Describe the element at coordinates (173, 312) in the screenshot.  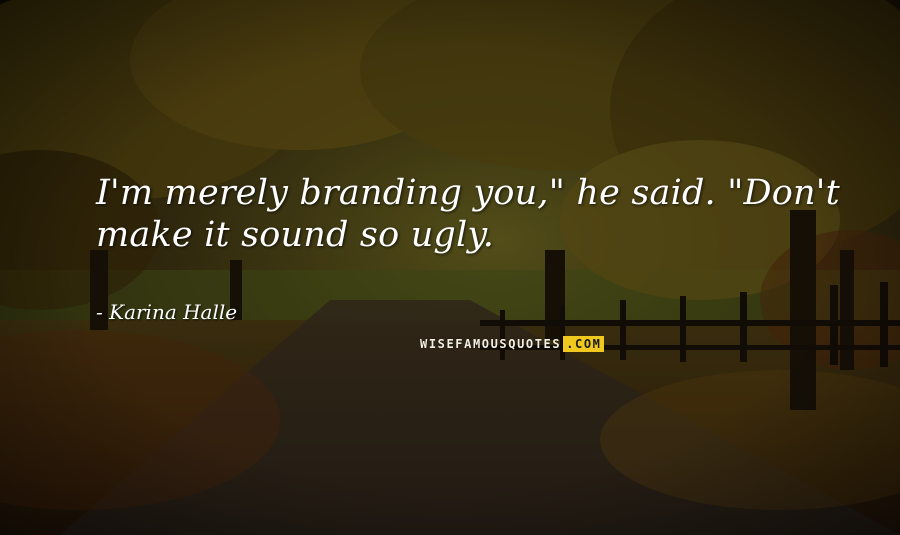
I see `author-name: Karina Halle` at that location.